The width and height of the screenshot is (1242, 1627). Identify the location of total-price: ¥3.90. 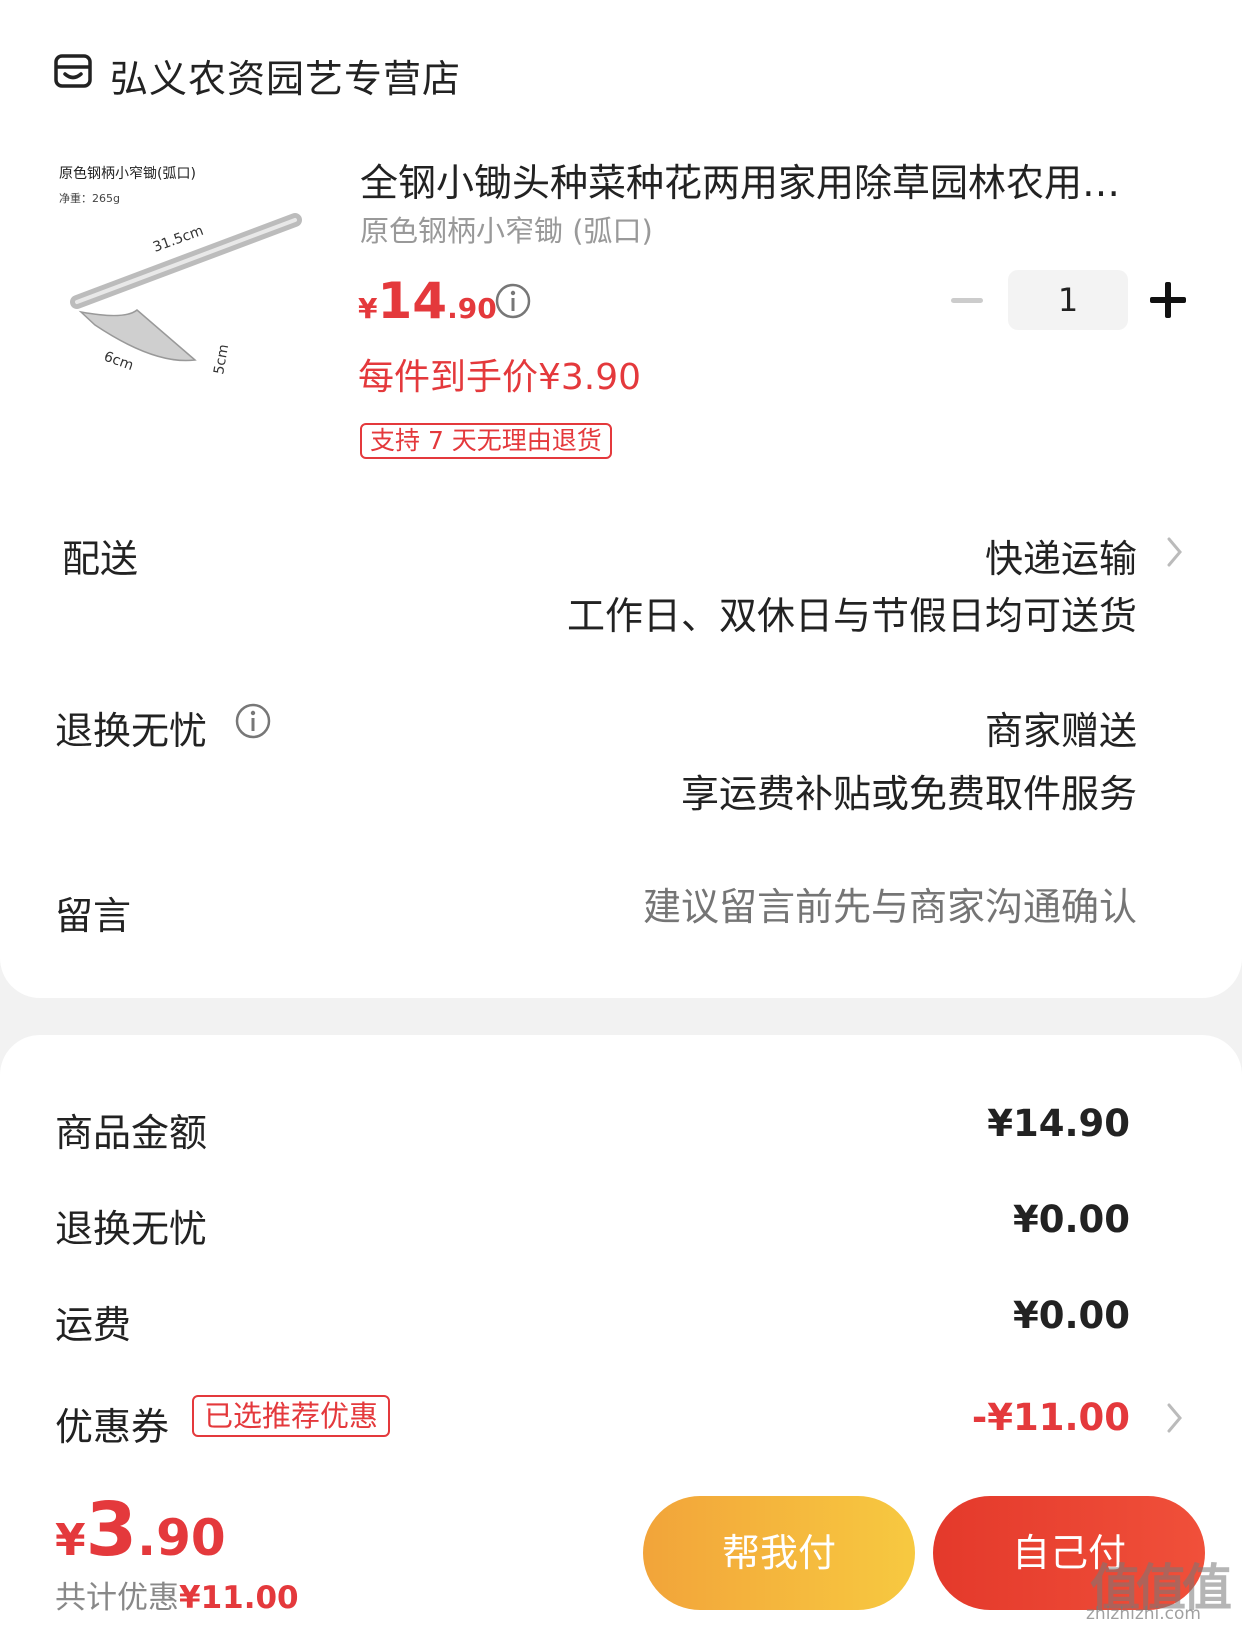
(140, 1530).